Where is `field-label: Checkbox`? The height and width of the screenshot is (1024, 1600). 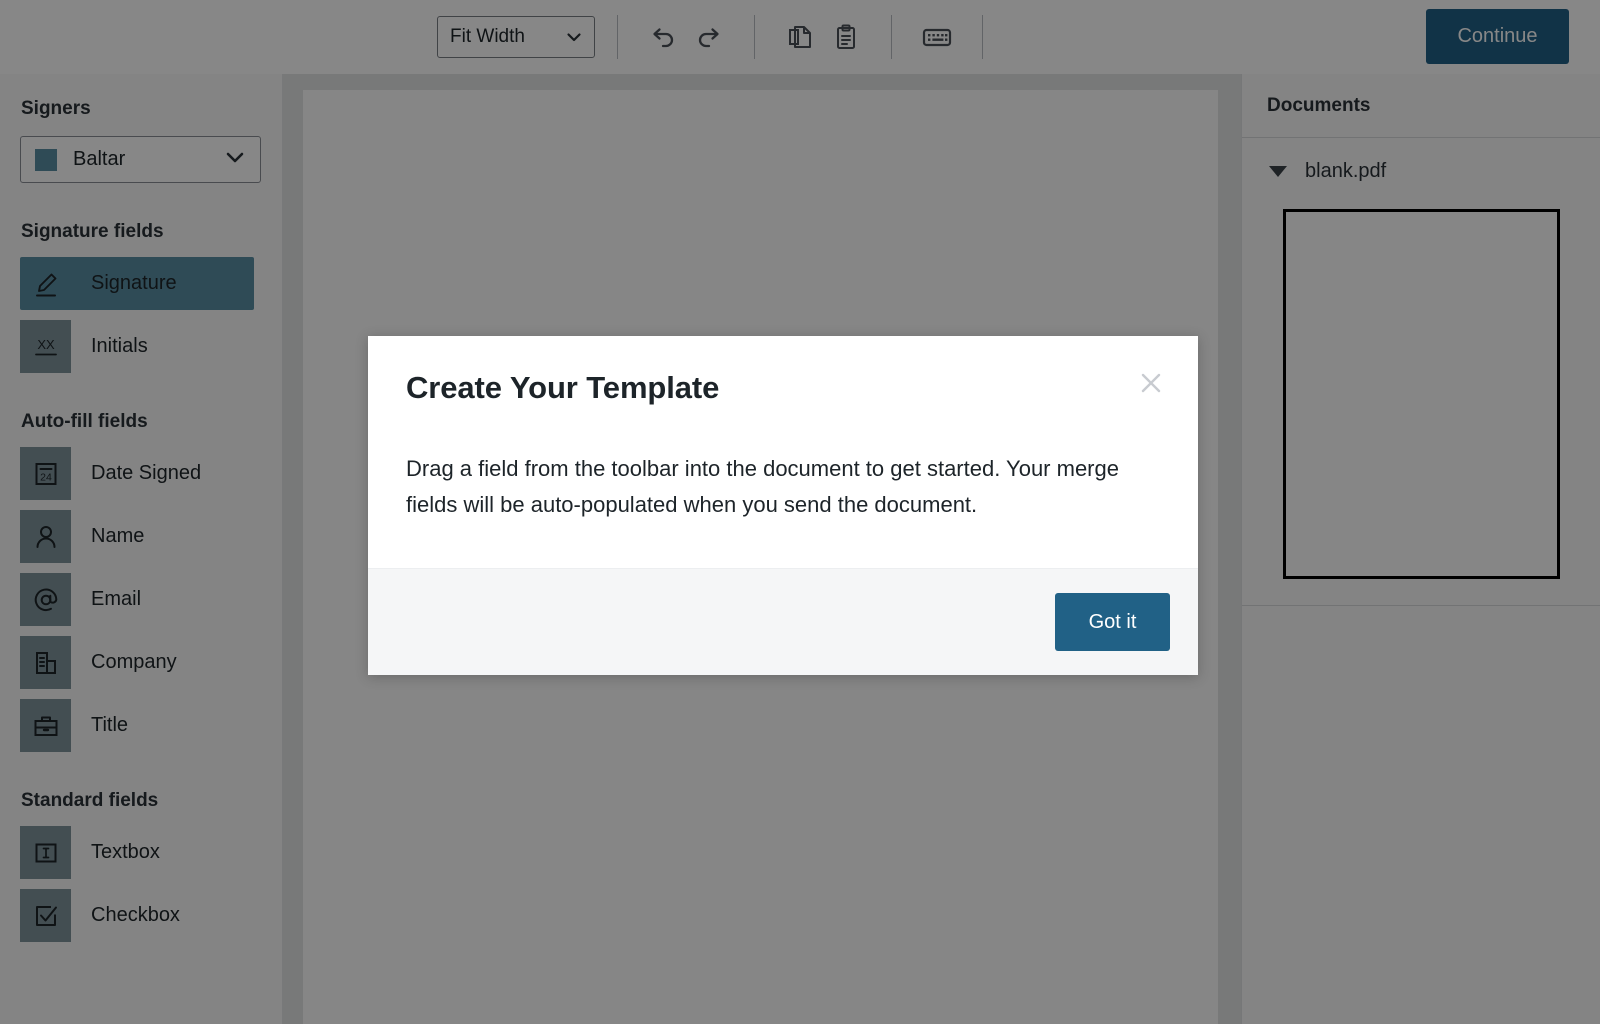 field-label: Checkbox is located at coordinates (135, 915).